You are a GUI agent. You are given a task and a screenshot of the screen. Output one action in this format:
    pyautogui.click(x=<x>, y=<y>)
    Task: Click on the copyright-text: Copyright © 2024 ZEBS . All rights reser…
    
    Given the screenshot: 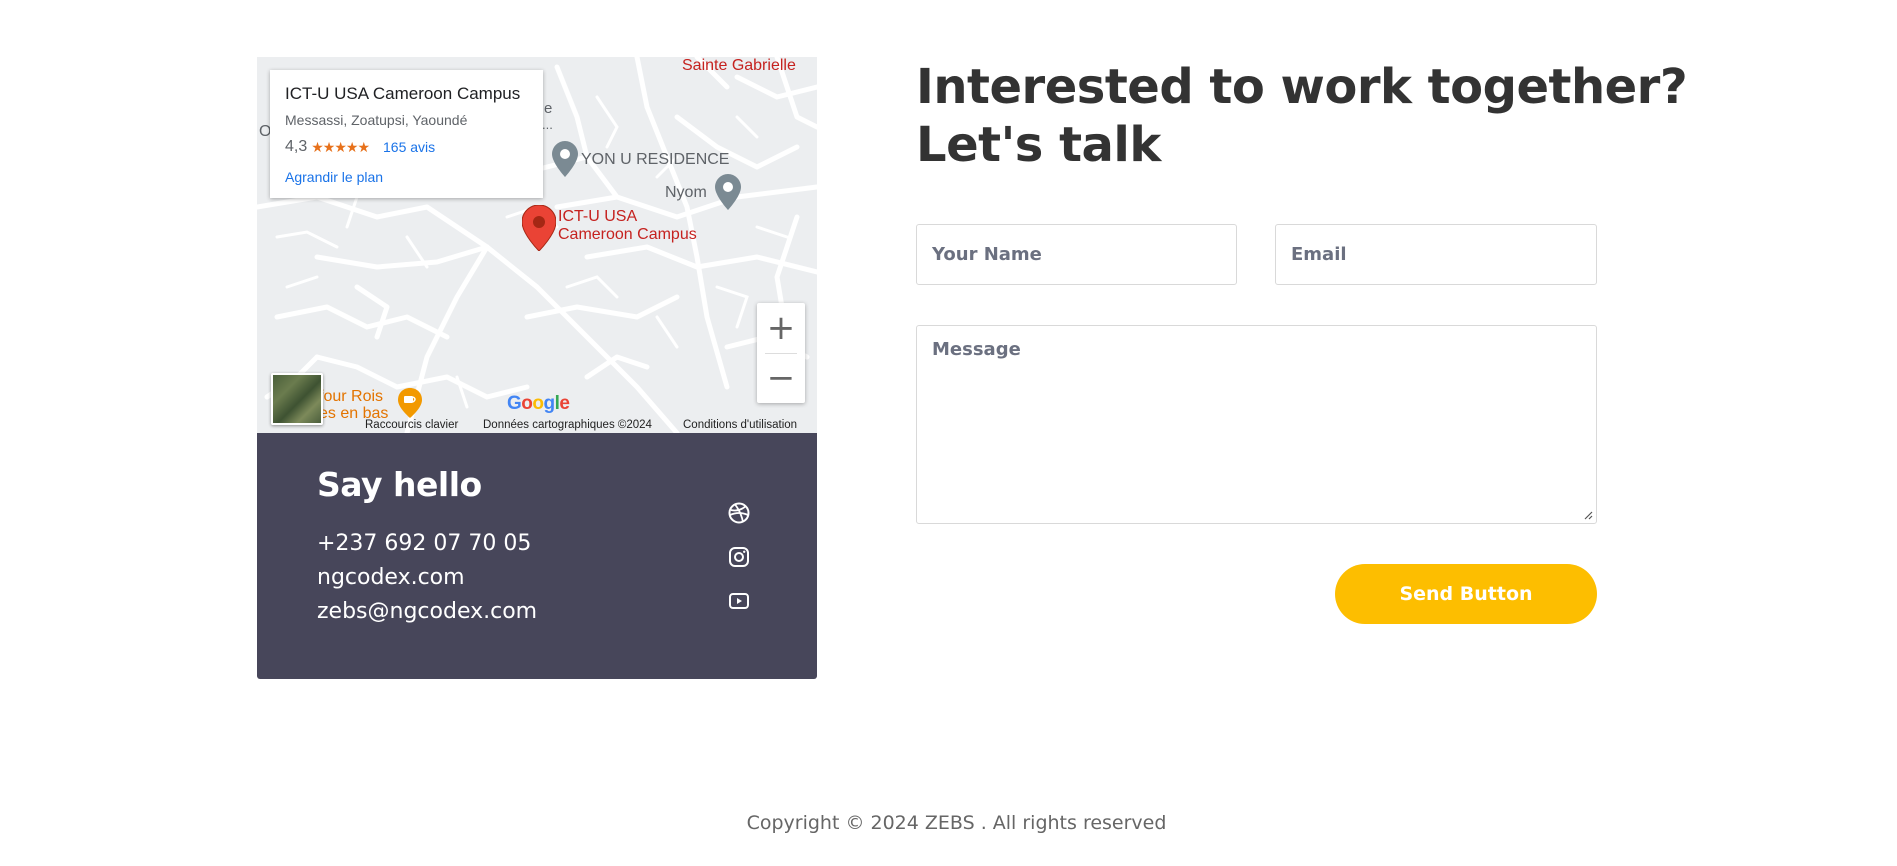 What is the action you would take?
    pyautogui.click(x=956, y=823)
    